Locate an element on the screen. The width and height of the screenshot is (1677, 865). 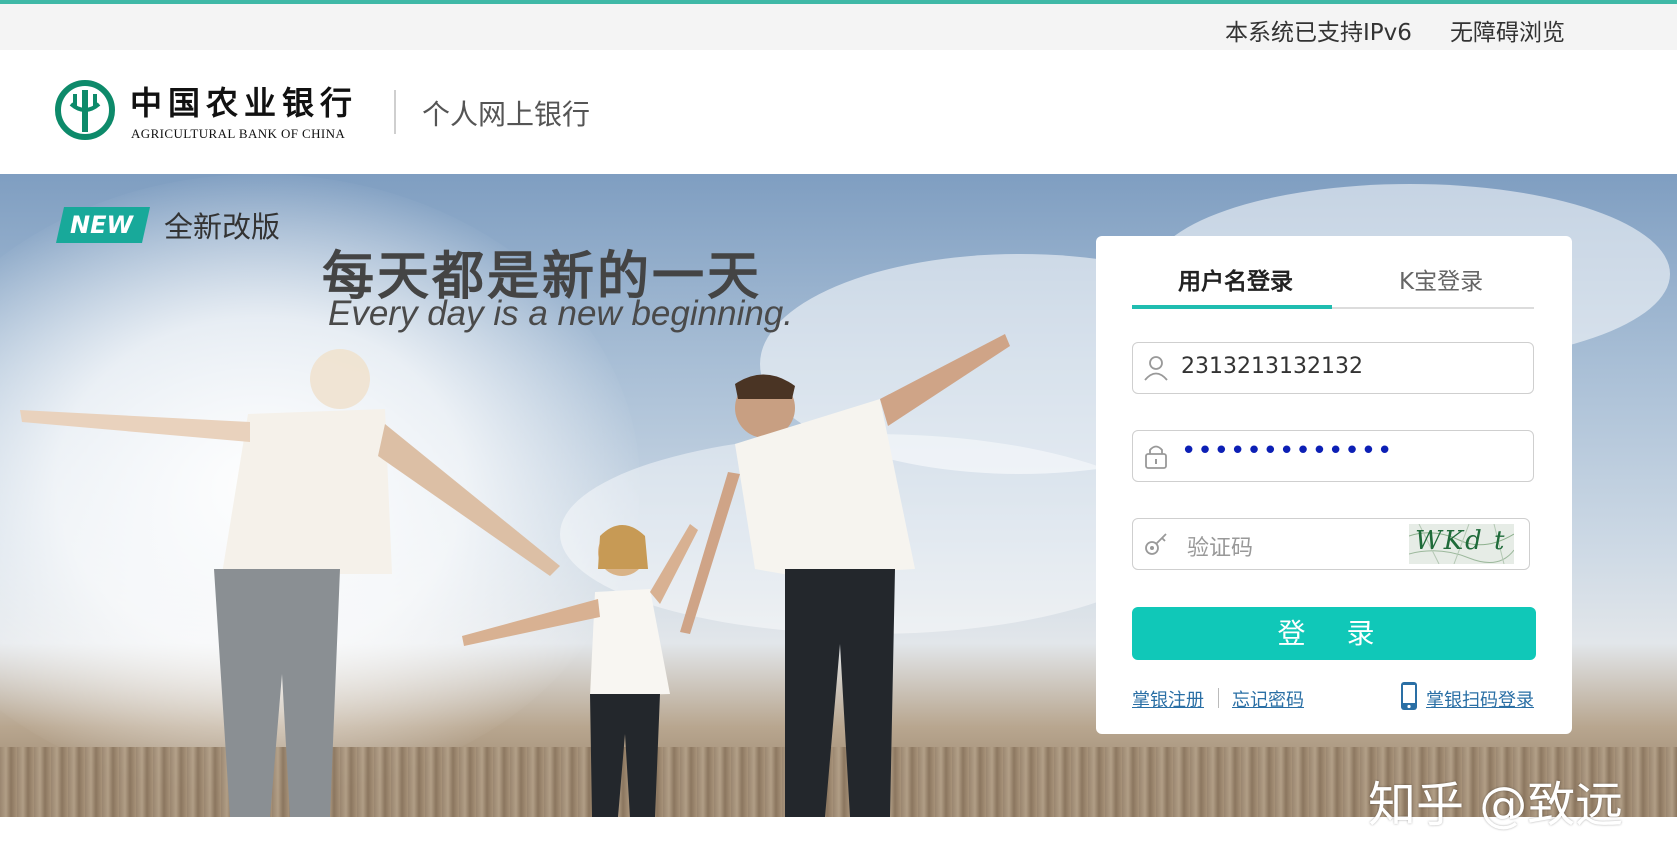
phone-icon is located at coordinates (1409, 696).